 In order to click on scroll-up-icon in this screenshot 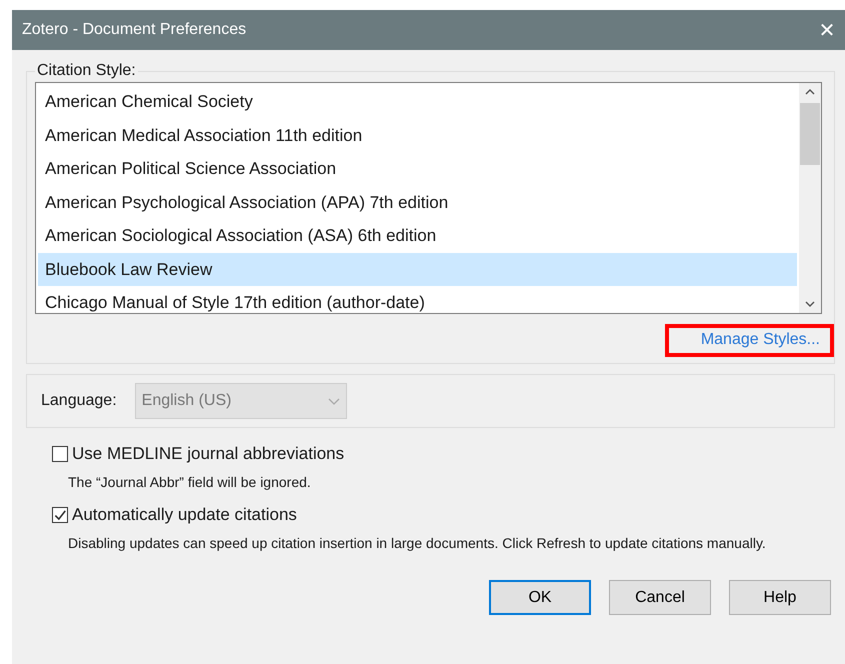, I will do `click(810, 92)`.